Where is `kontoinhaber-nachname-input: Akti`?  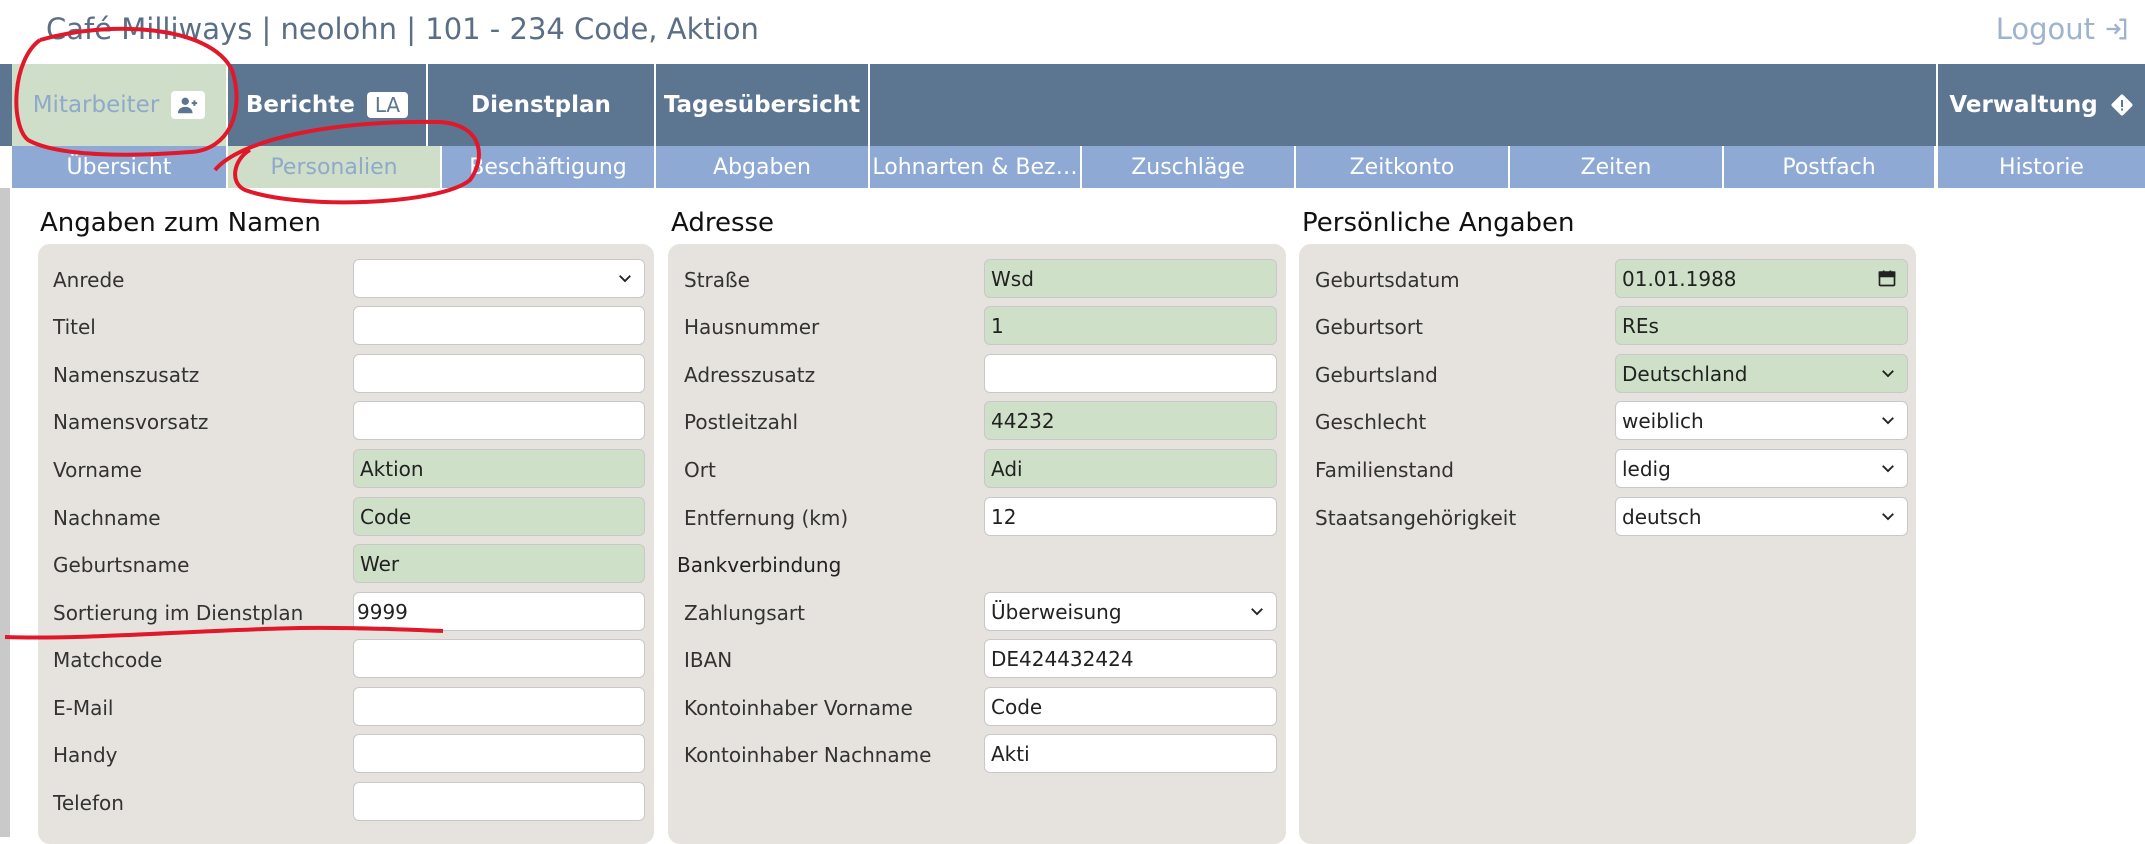 kontoinhaber-nachname-input: Akti is located at coordinates (1130, 753).